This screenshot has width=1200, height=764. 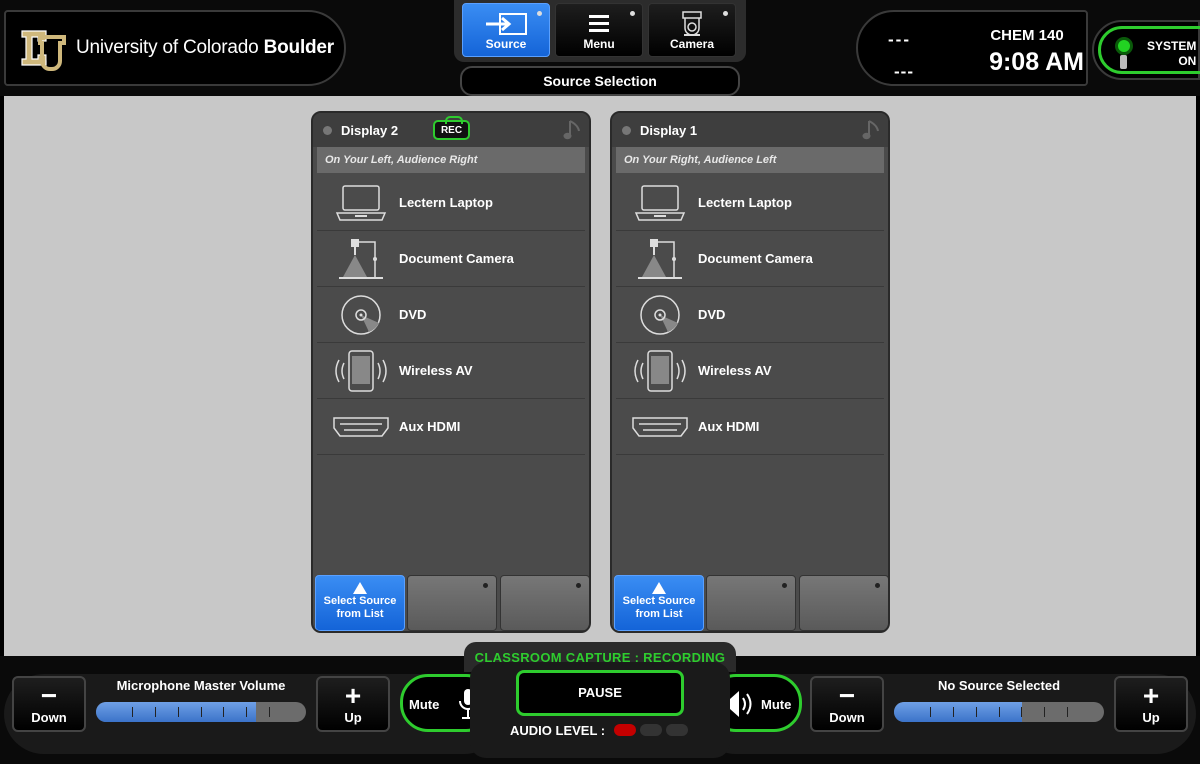 I want to click on panel-header: Display 1, so click(x=750, y=130).